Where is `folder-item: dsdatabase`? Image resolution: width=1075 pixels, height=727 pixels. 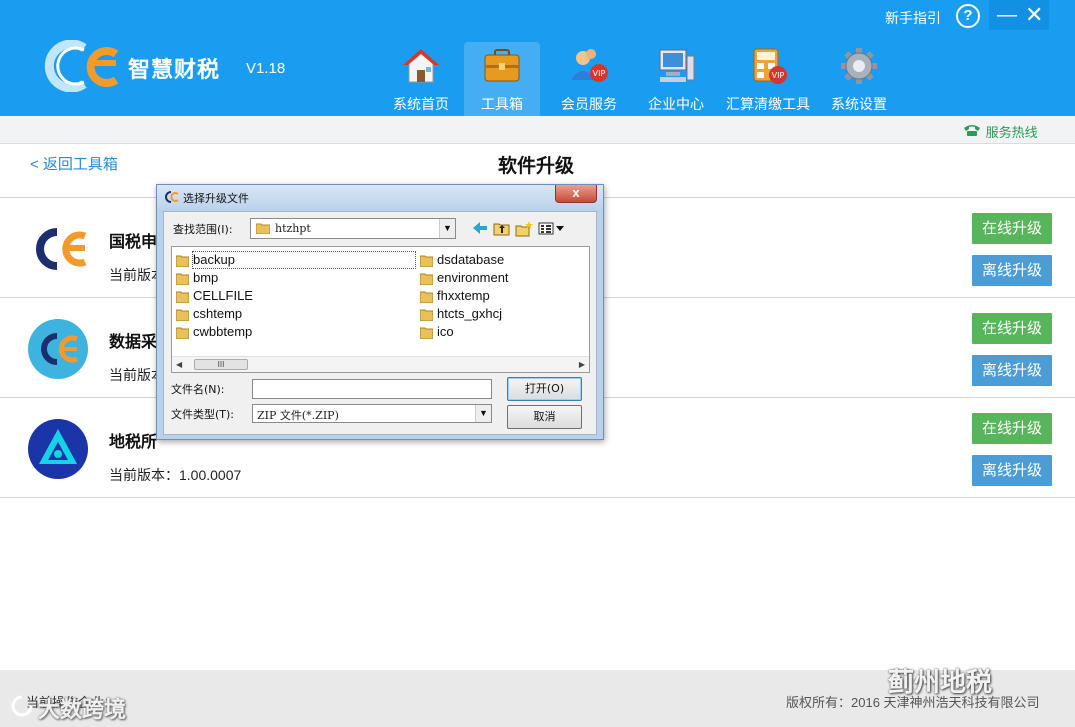
folder-item: dsdatabase is located at coordinates (503, 260).